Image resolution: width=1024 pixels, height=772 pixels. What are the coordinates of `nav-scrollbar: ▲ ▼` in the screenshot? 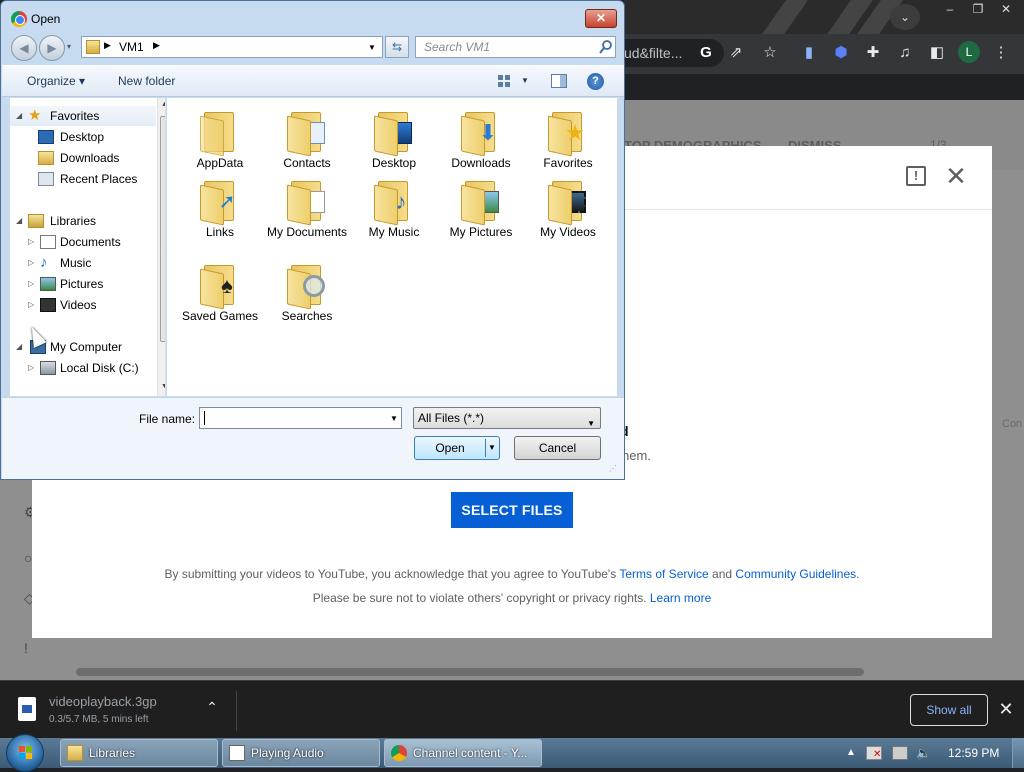 It's located at (161, 247).